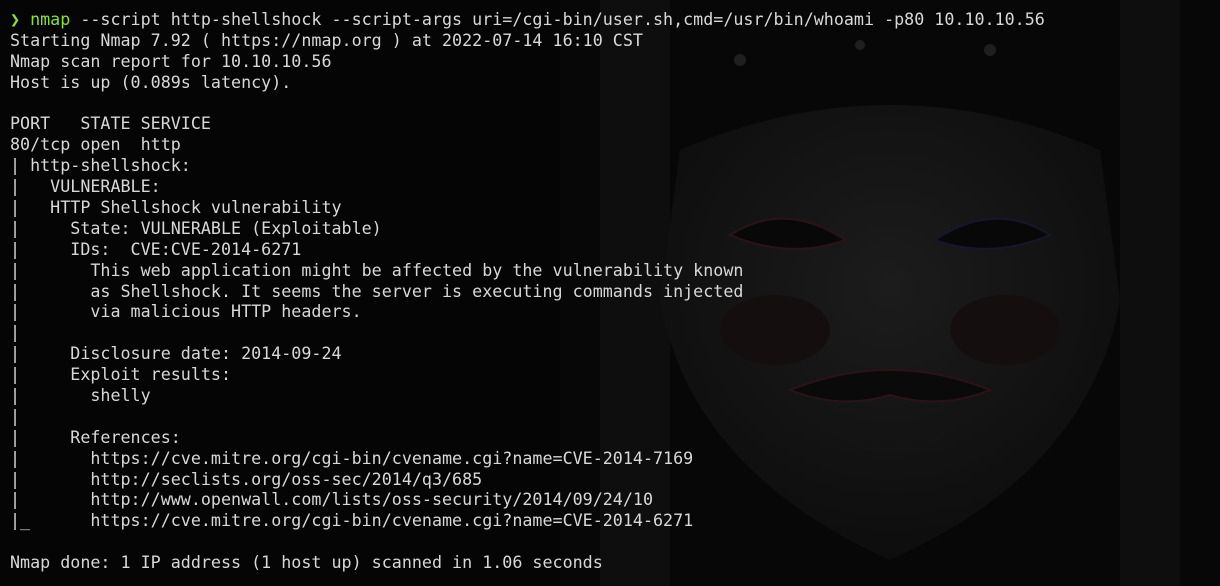 This screenshot has width=1220, height=586. I want to click on output-line: | State: VULNERABLE (Exploitable), so click(196, 227).